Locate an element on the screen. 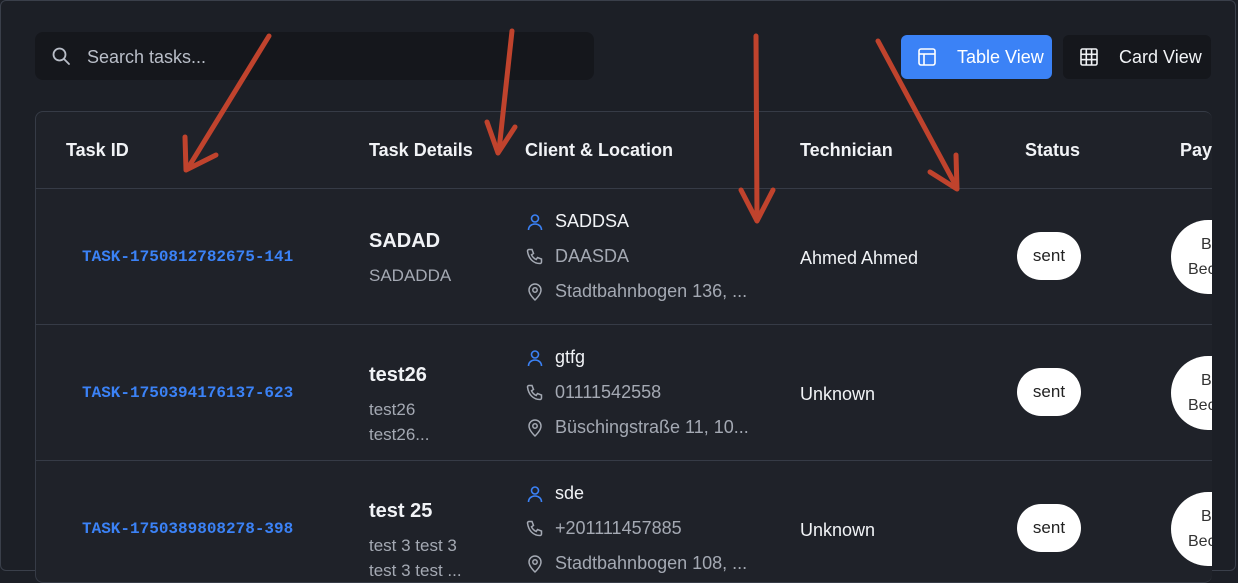 The height and width of the screenshot is (583, 1238). task-id-link: TASK-1750394176137-623 is located at coordinates (187, 393).